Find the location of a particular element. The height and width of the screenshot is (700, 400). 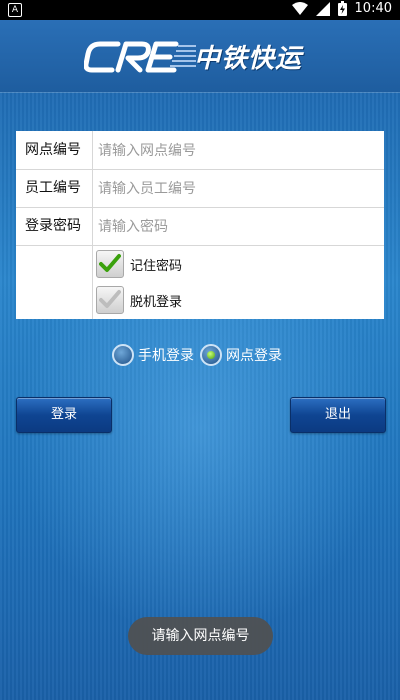

radio-branch-login: 网点登录 is located at coordinates (241, 355).